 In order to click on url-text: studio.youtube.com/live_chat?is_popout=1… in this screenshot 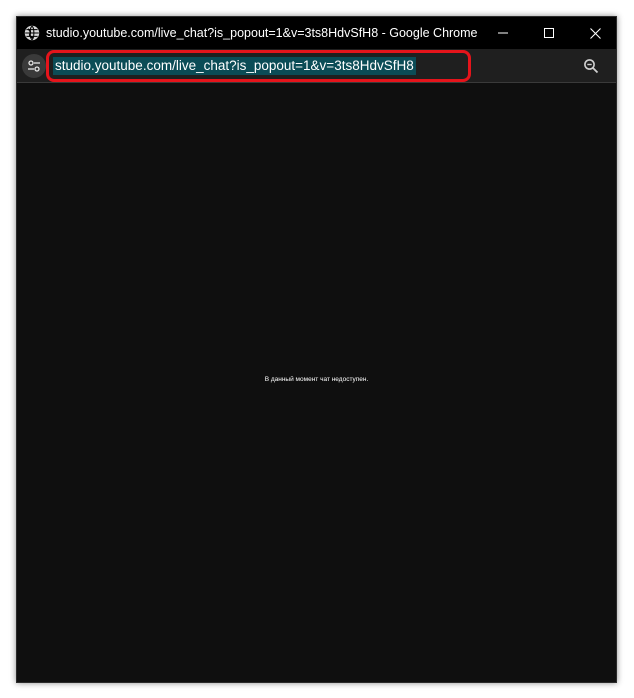, I will do `click(234, 66)`.